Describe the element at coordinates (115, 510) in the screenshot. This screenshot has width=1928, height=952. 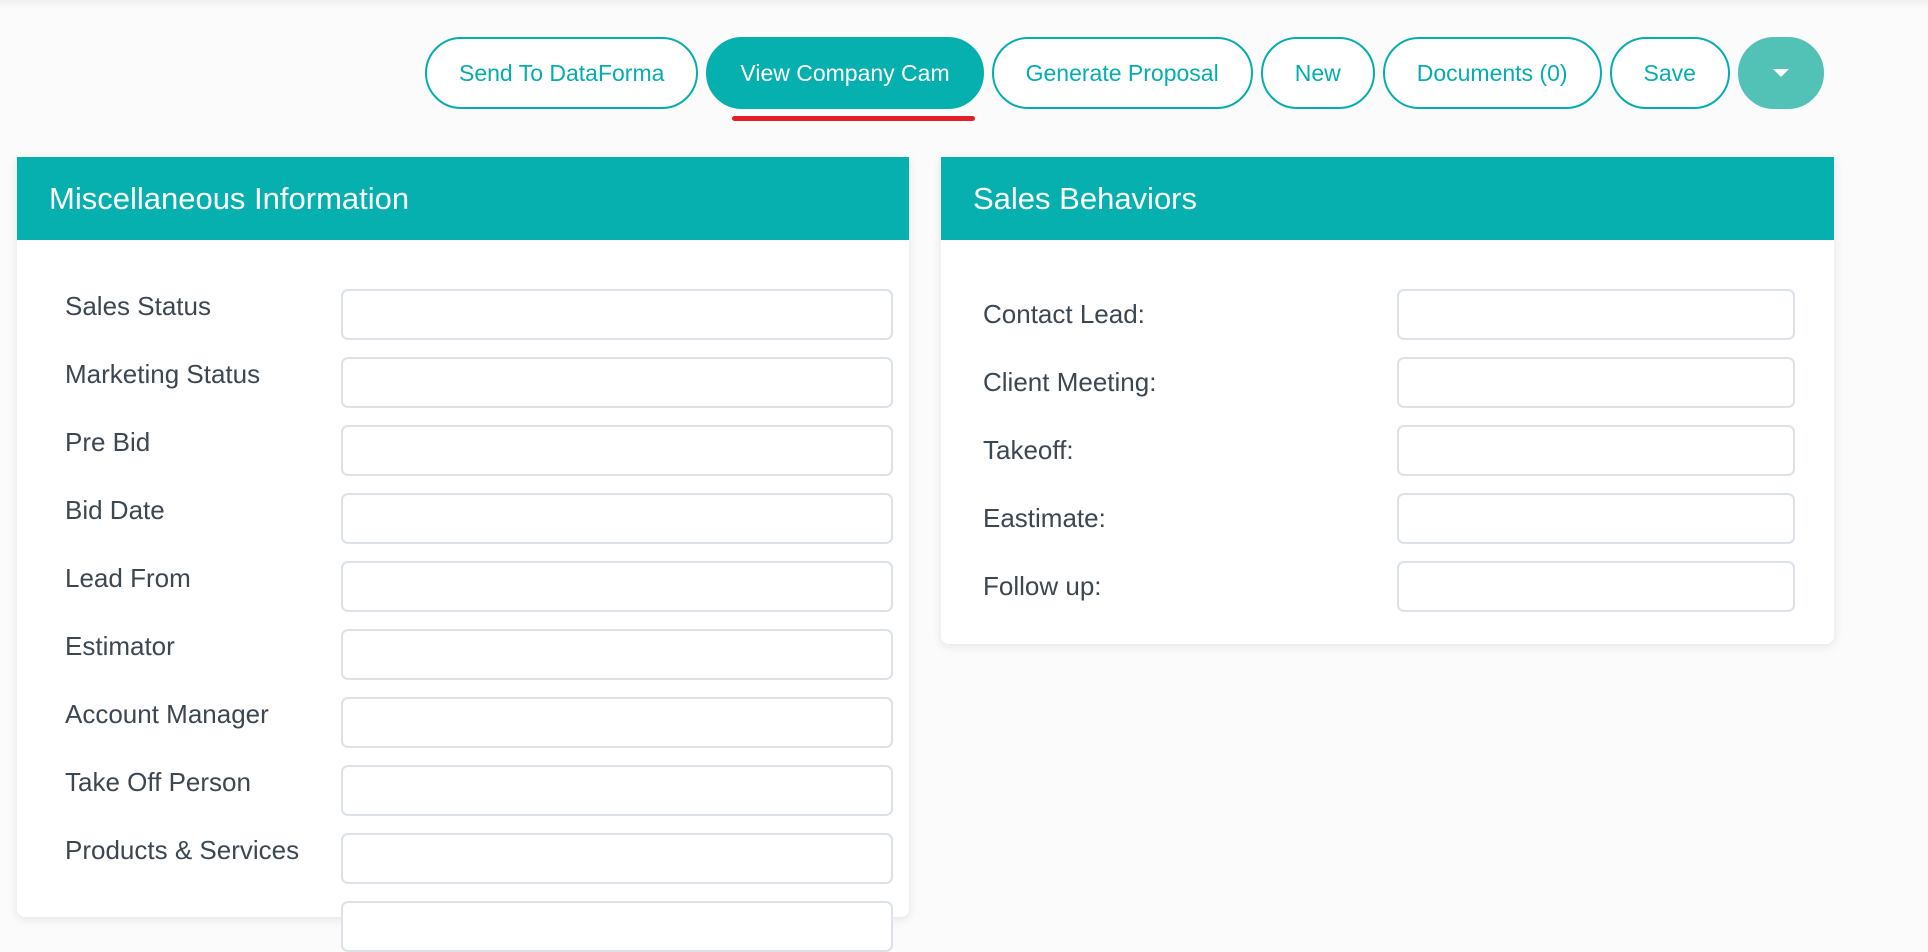
I see `field-label-bid-date: Bid Date` at that location.